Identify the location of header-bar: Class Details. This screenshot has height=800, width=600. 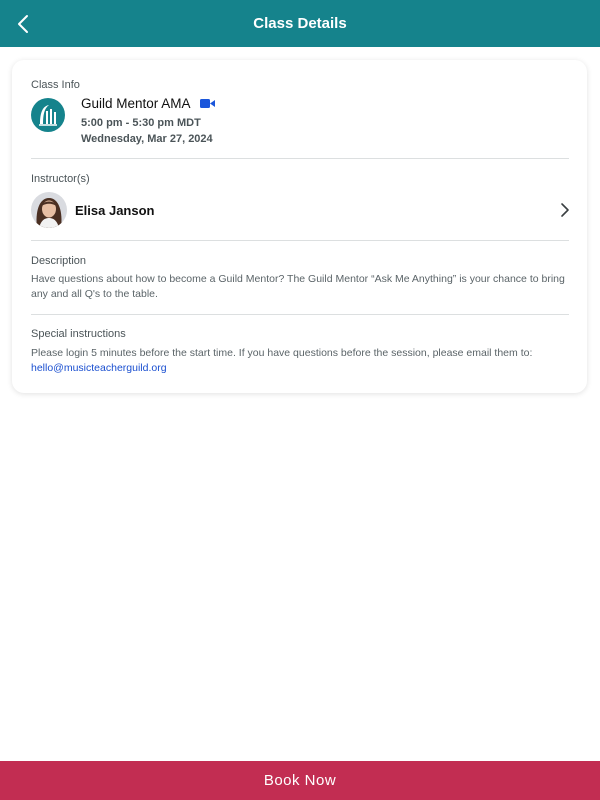
(300, 23).